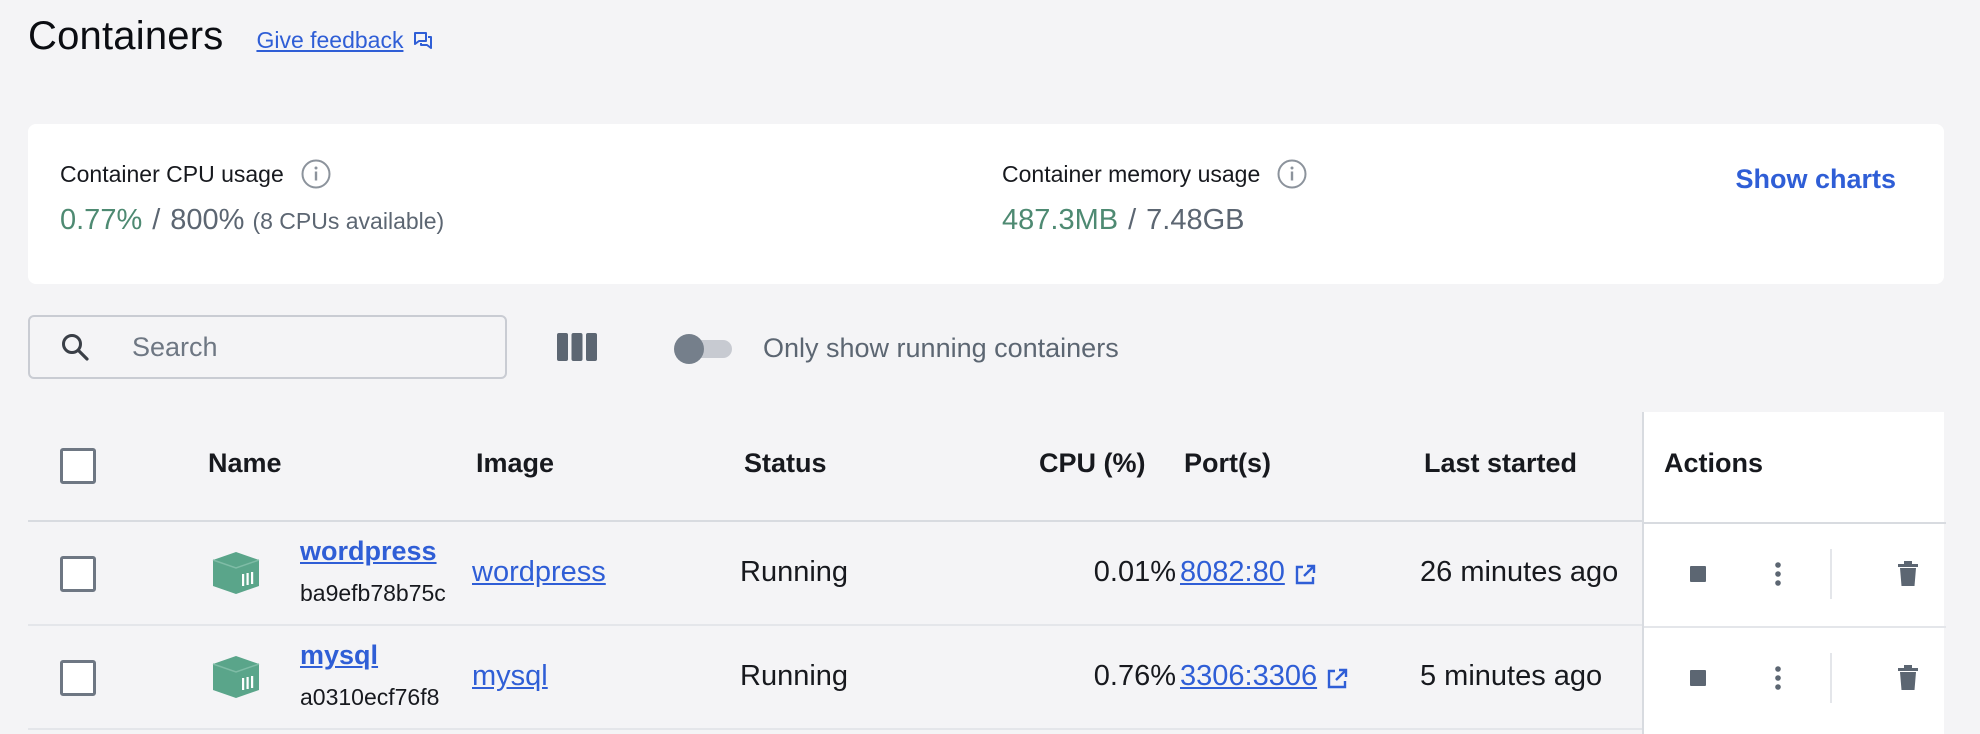  I want to click on container-cpu: 0.01%, so click(1134, 572).